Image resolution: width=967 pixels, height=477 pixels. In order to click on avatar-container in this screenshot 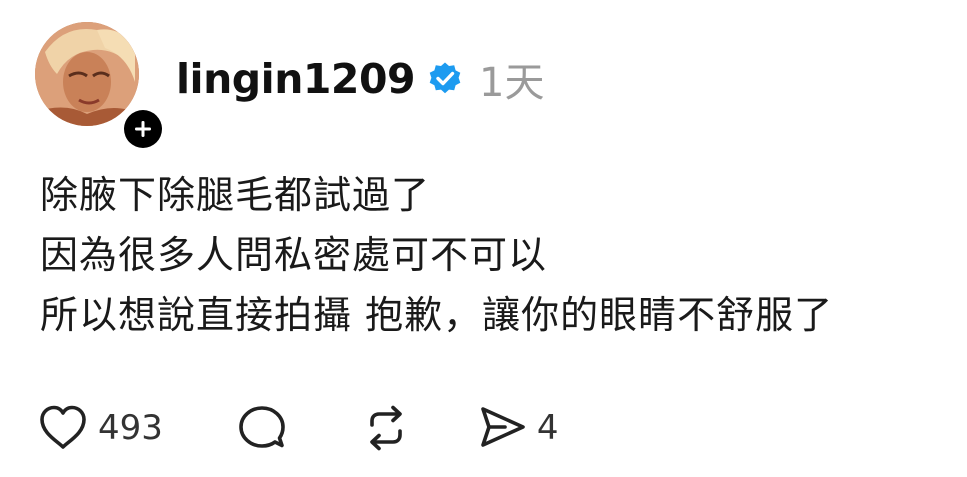, I will do `click(100, 87)`.